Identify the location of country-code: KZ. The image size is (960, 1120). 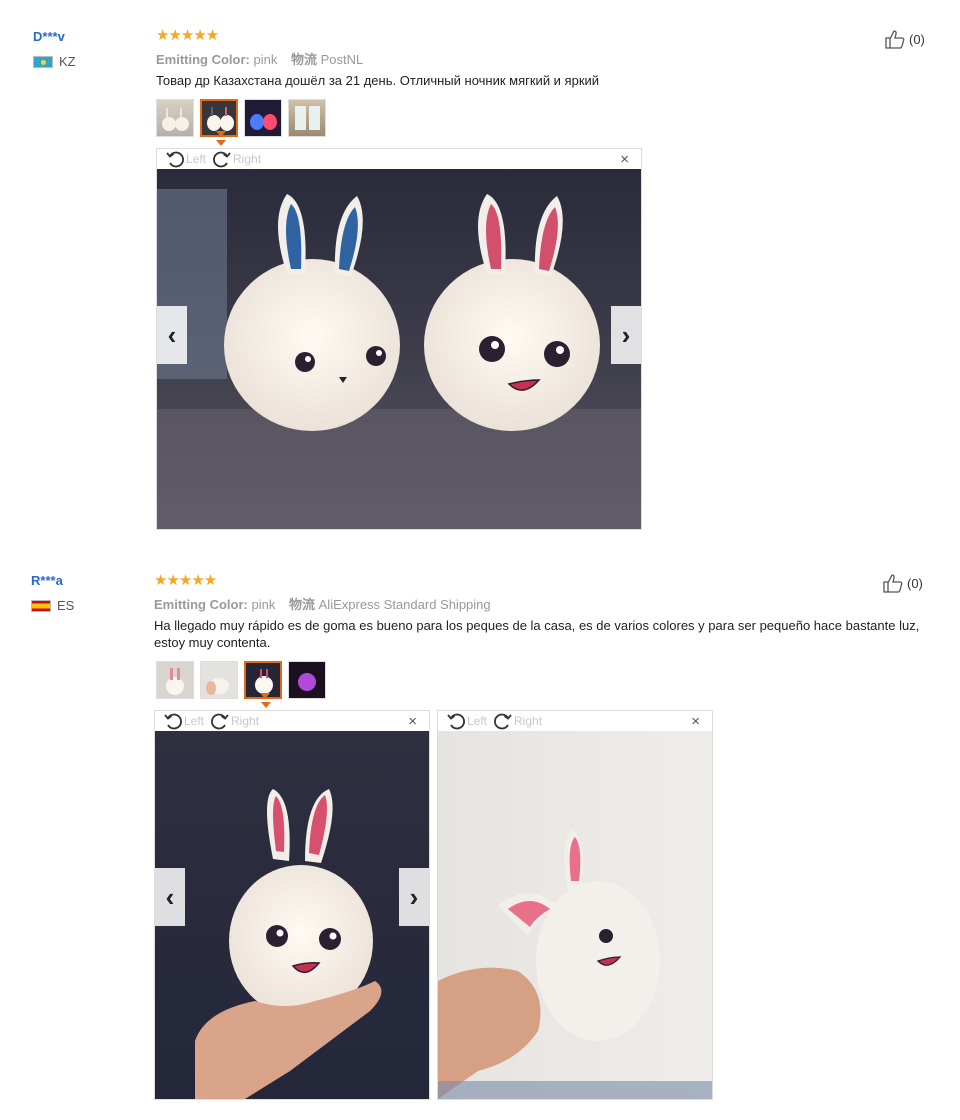
(67, 61).